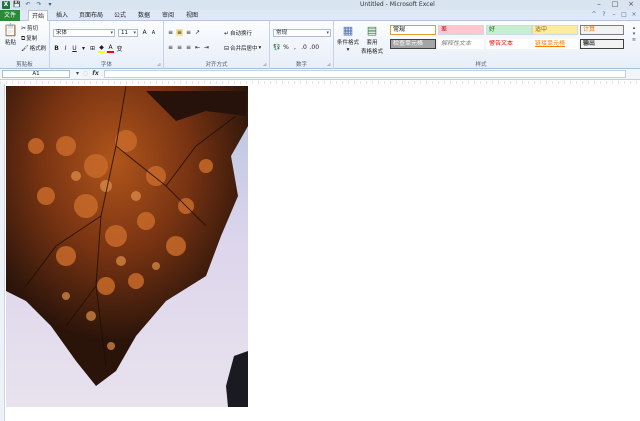 The height and width of the screenshot is (421, 640). Describe the element at coordinates (17, 5) in the screenshot. I see `save-icon: 💾` at that location.